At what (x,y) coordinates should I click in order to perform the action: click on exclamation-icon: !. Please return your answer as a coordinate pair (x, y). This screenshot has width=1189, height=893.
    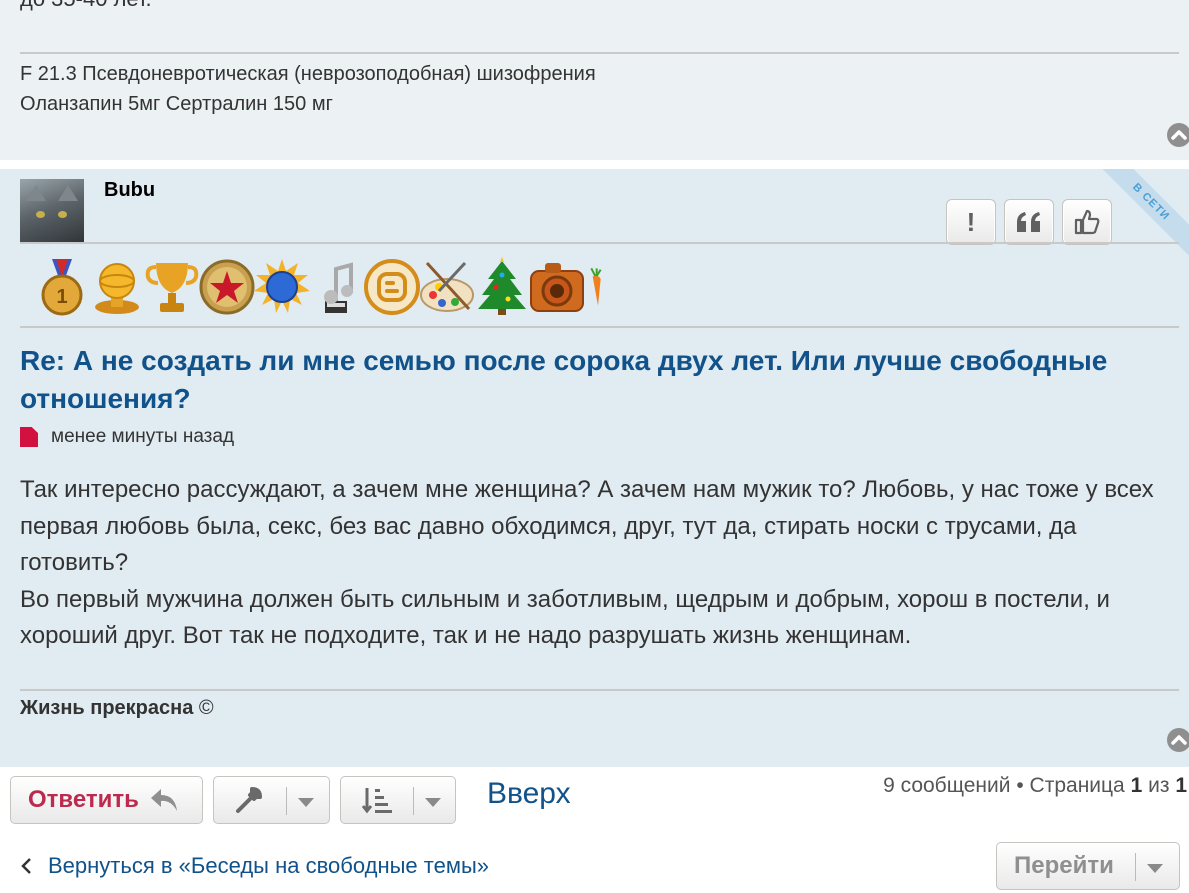
    Looking at the image, I should click on (971, 221).